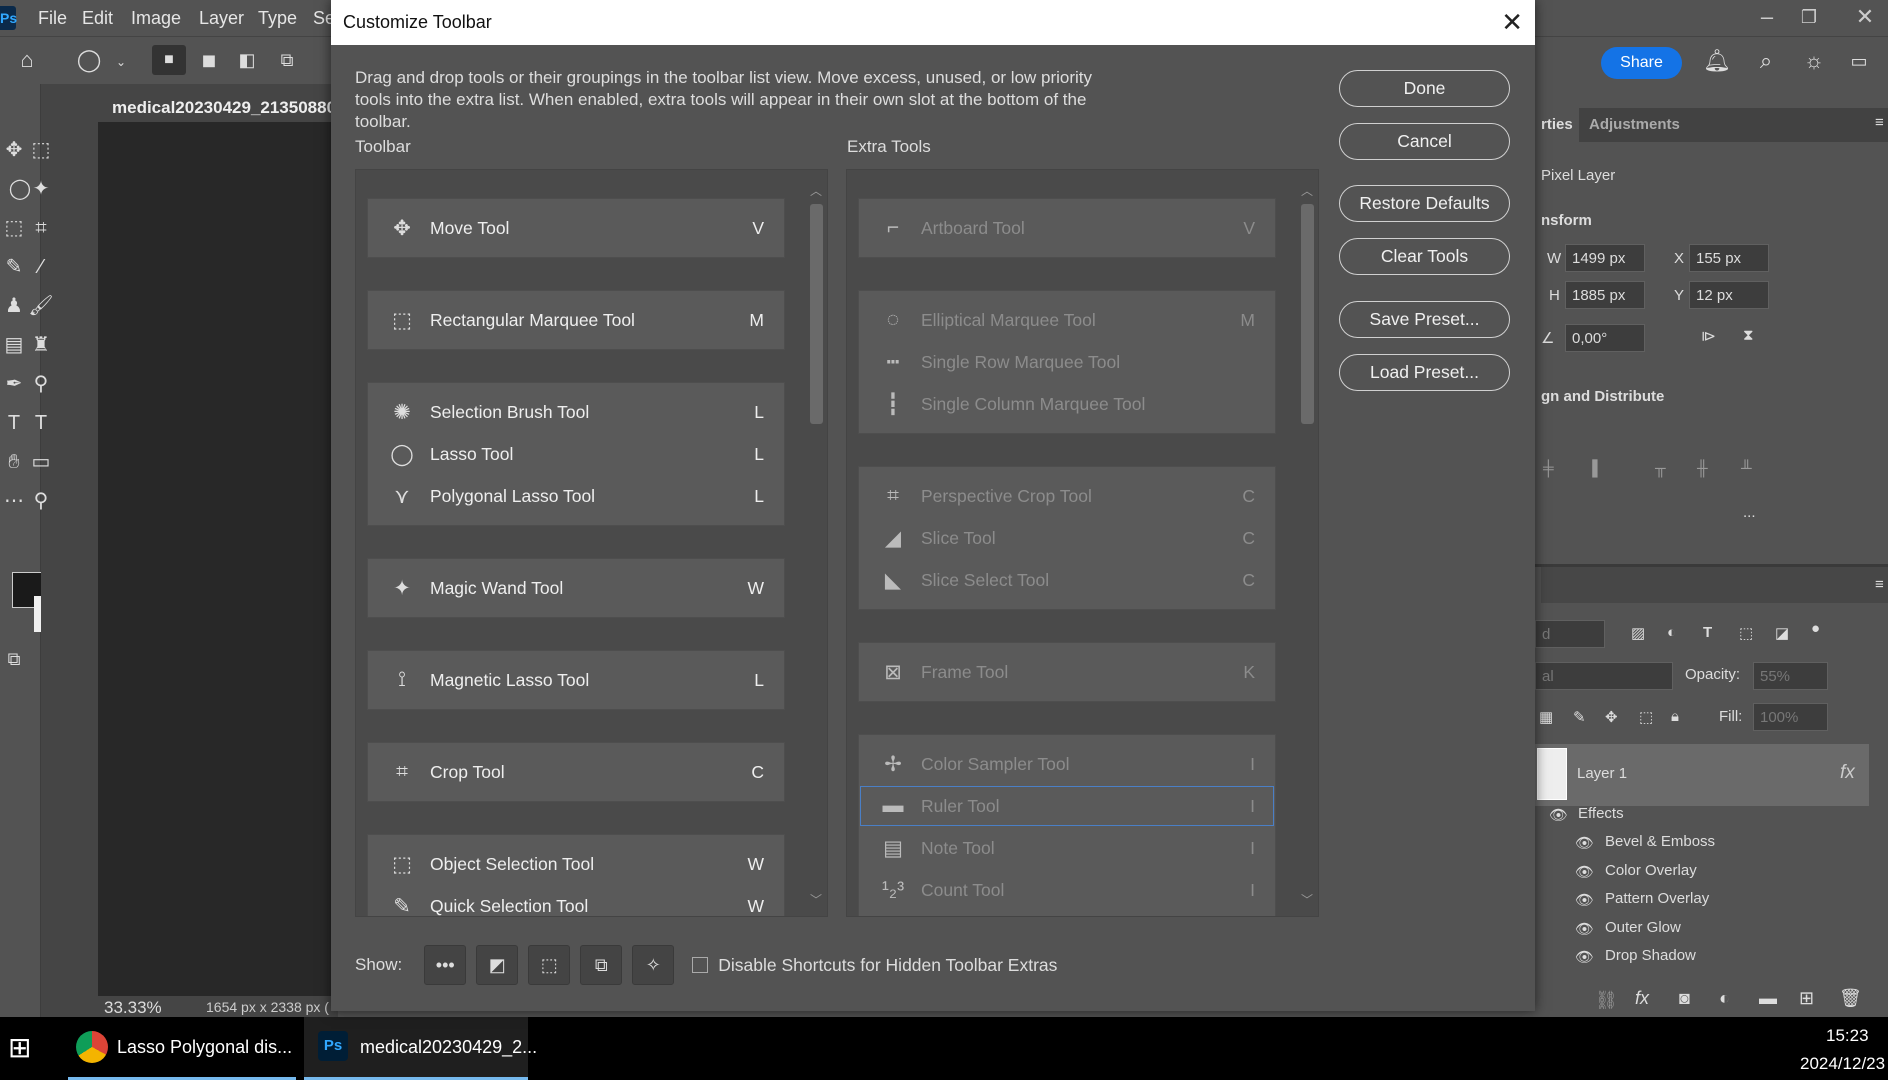  I want to click on extra-group: ⊠ Frame Tool K, so click(1067, 672).